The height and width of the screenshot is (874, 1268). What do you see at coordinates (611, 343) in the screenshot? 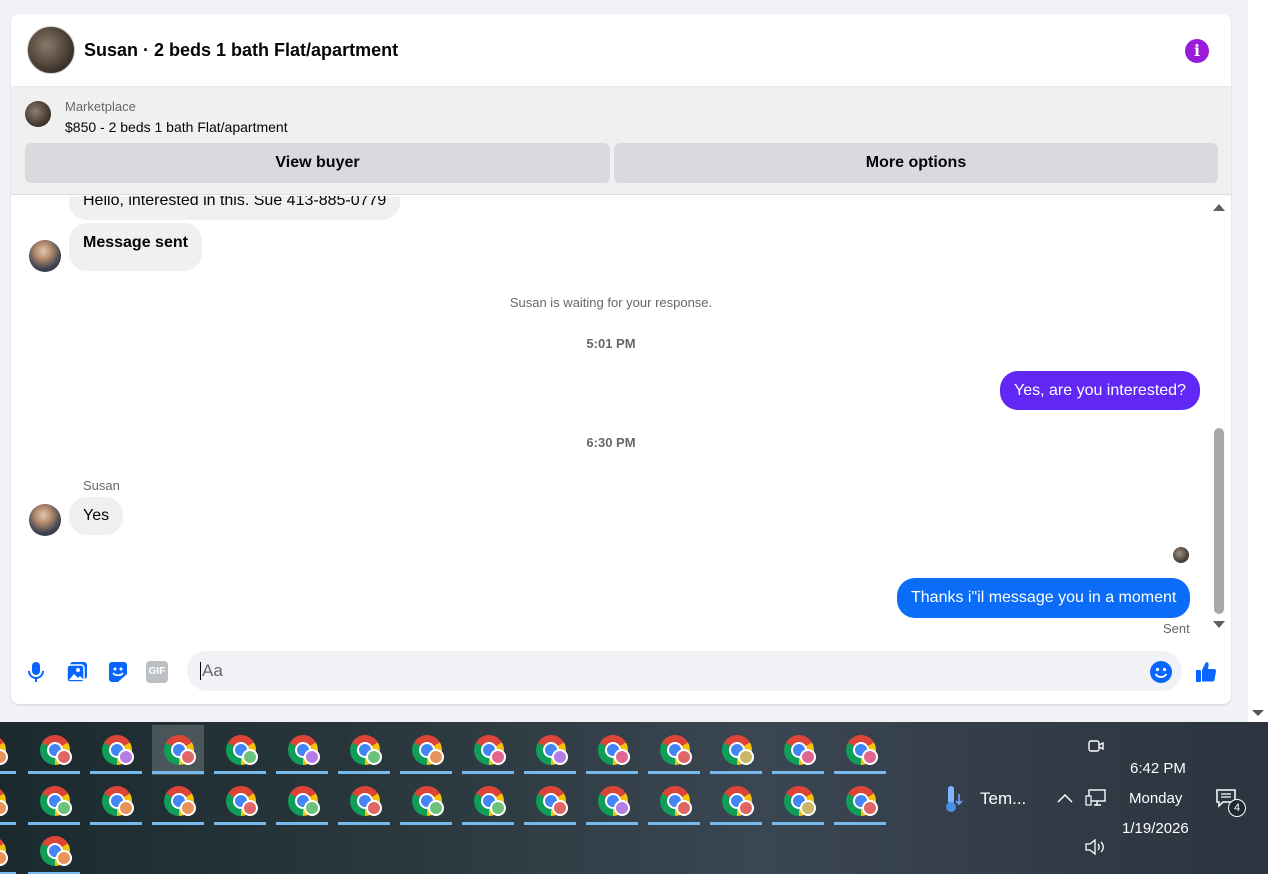
I see `timestamp: 5:01 PM` at bounding box center [611, 343].